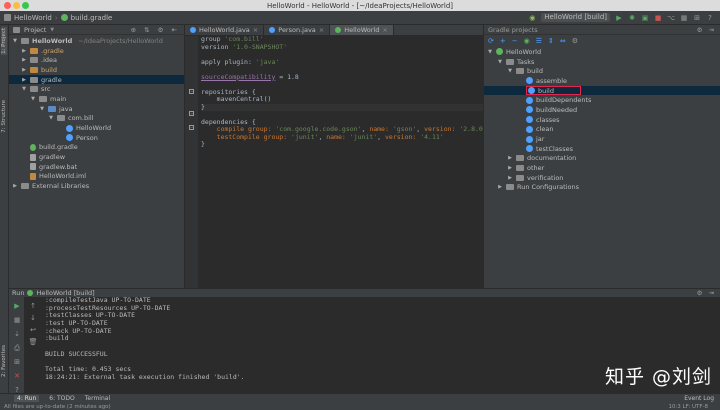 The width and height of the screenshot is (720, 410). What do you see at coordinates (602, 130) in the screenshot?
I see `gradle-tree-item: clean` at bounding box center [602, 130].